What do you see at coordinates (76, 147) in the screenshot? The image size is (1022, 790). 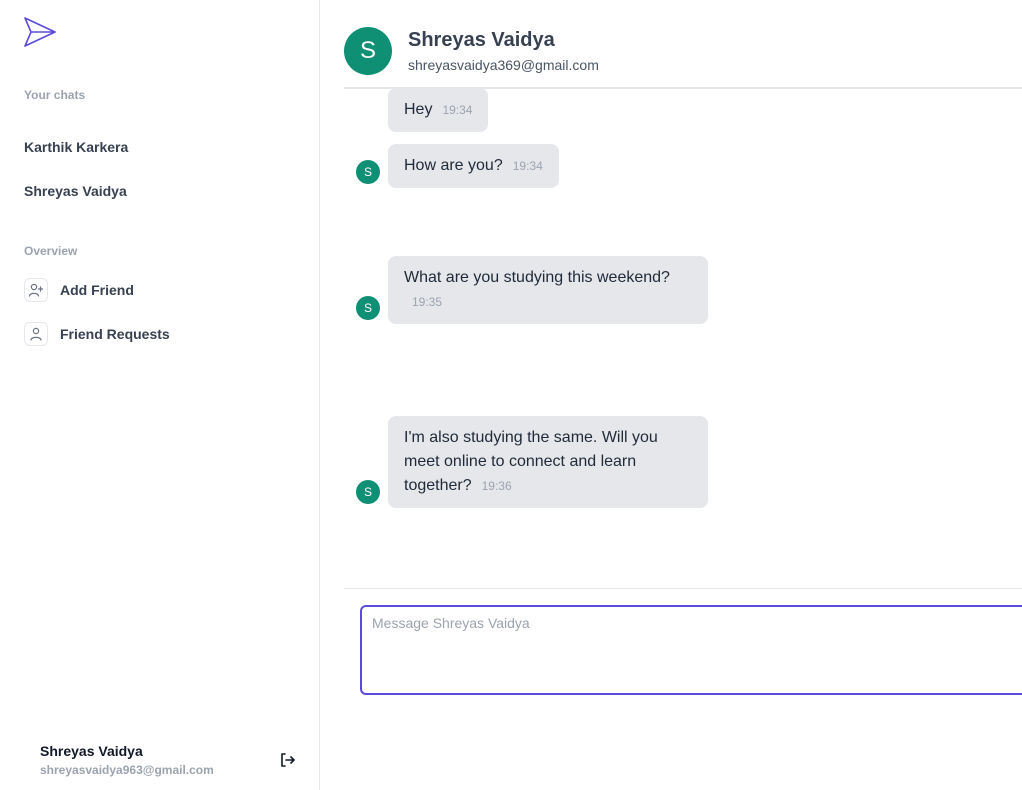 I see `chat-link-karthik-karkera: Karthik Karkera` at bounding box center [76, 147].